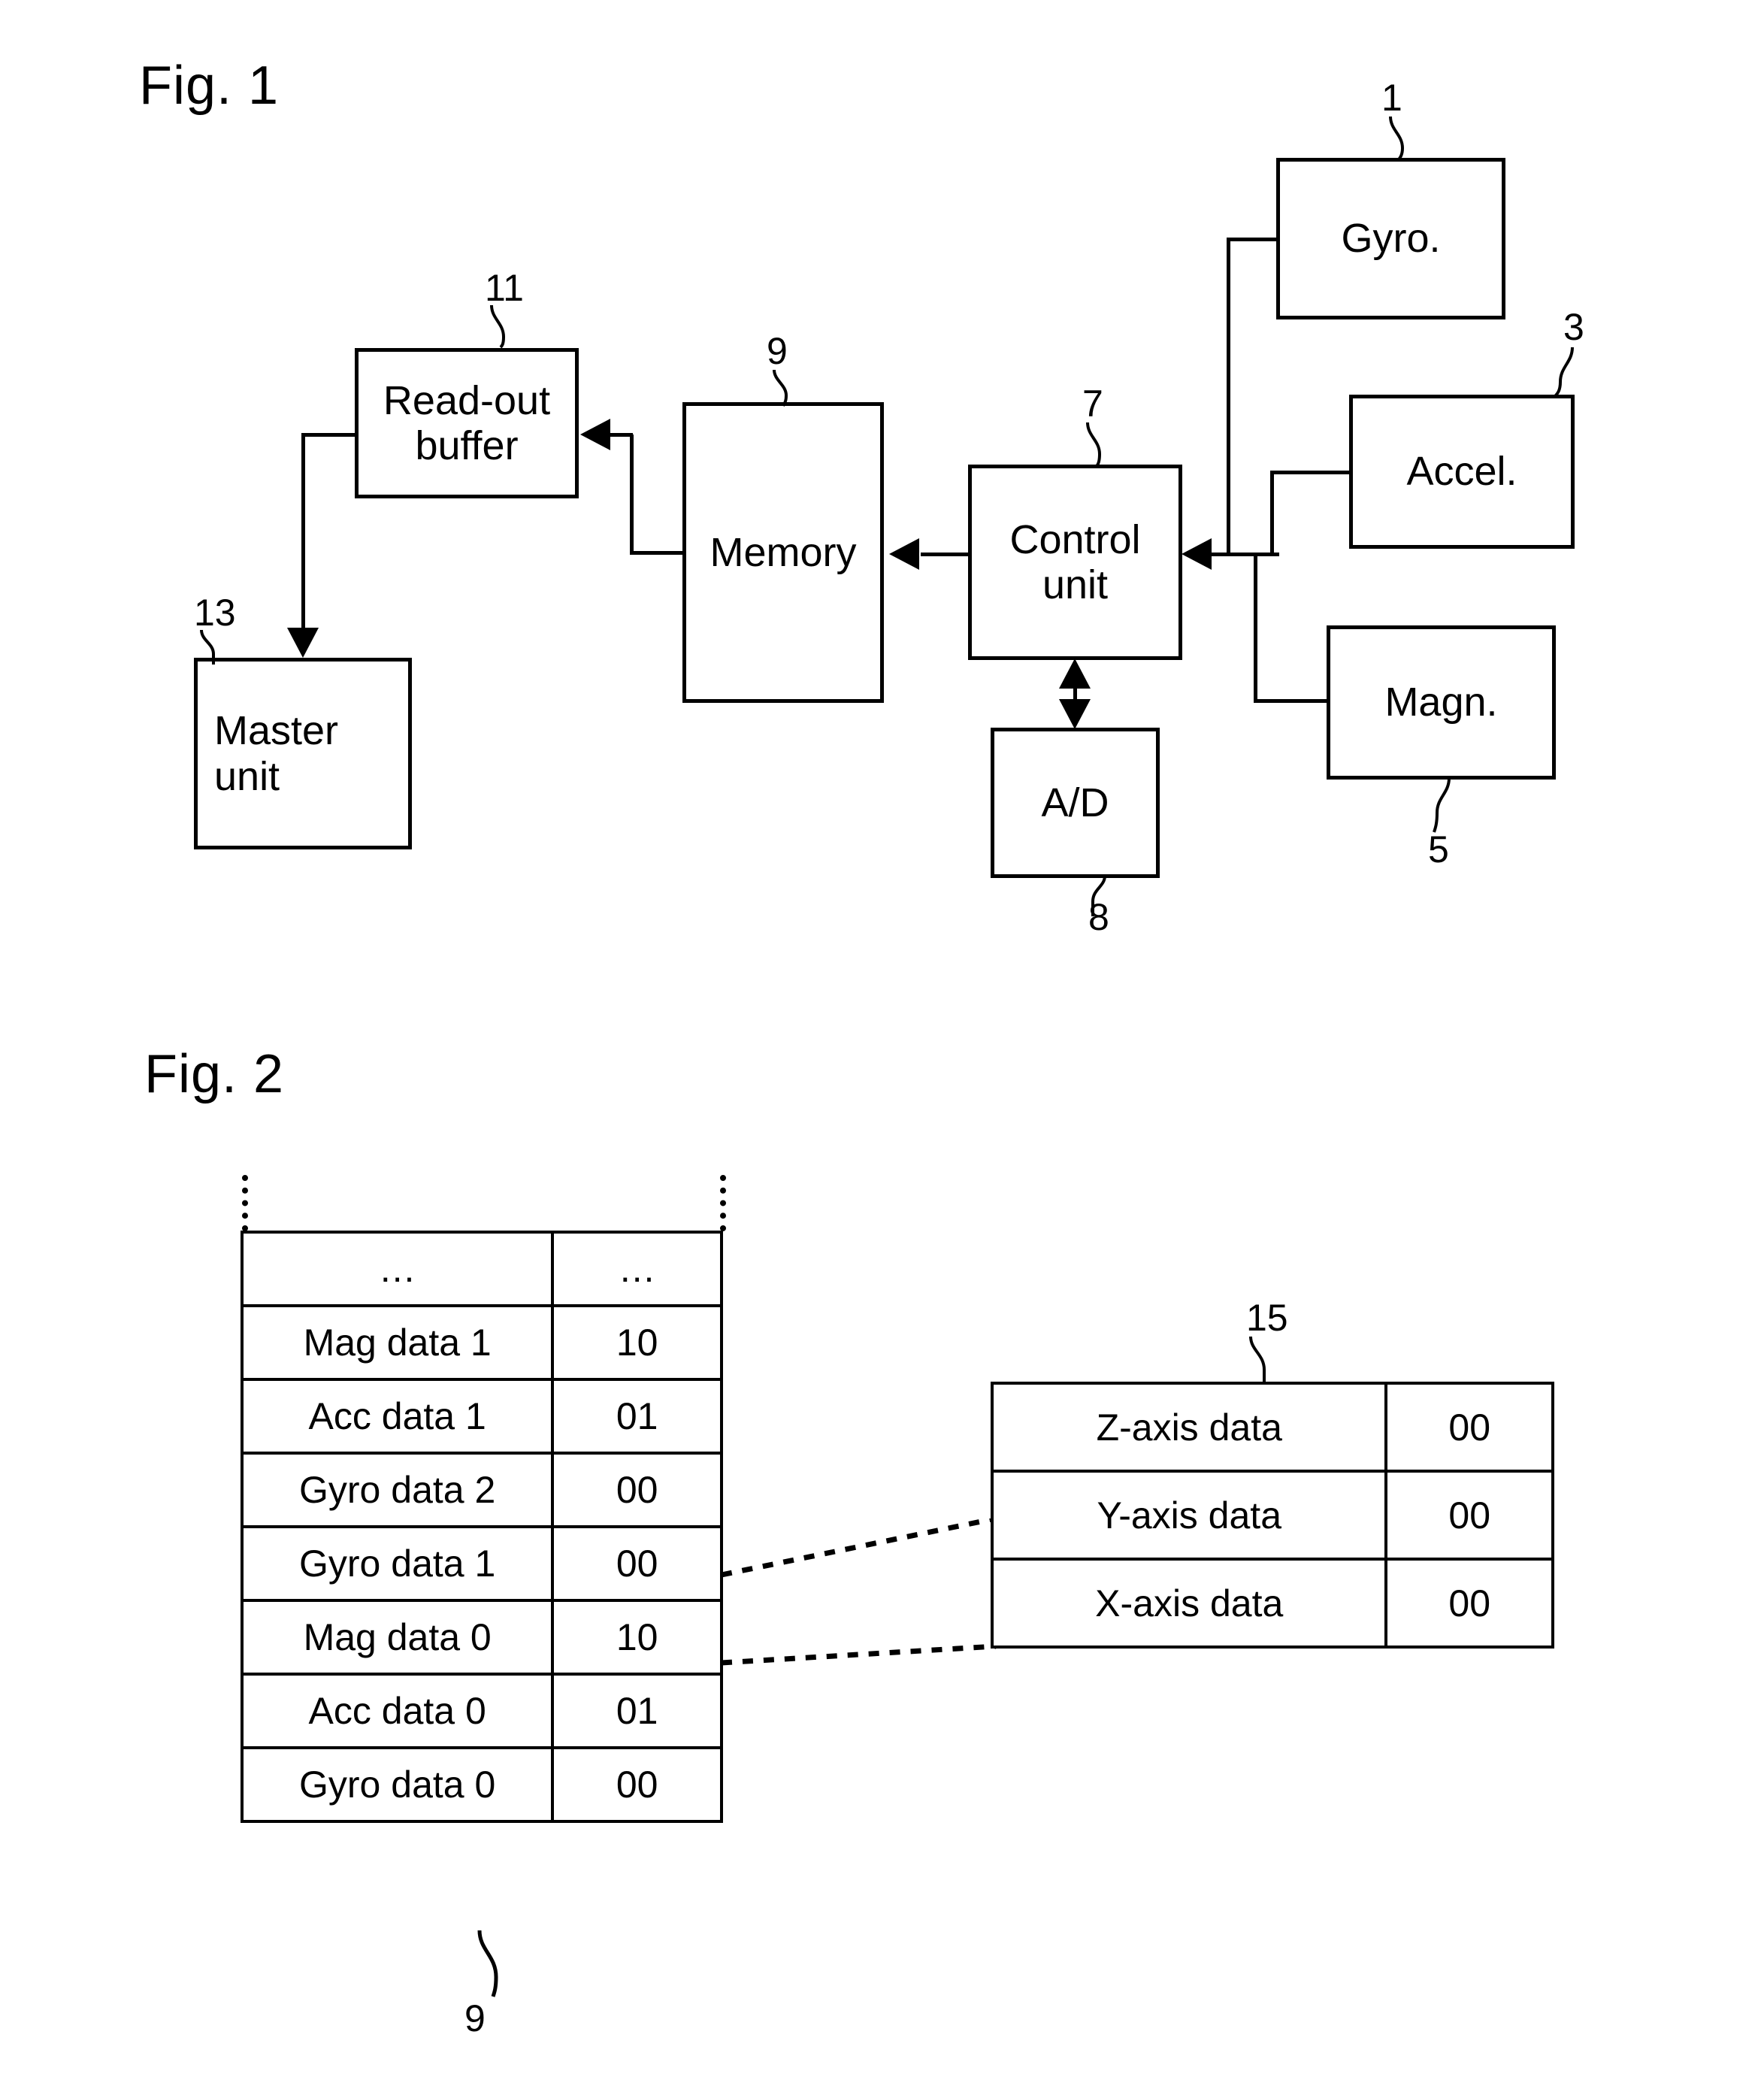  I want to click on figure-1-title: Fig. 1, so click(209, 86).